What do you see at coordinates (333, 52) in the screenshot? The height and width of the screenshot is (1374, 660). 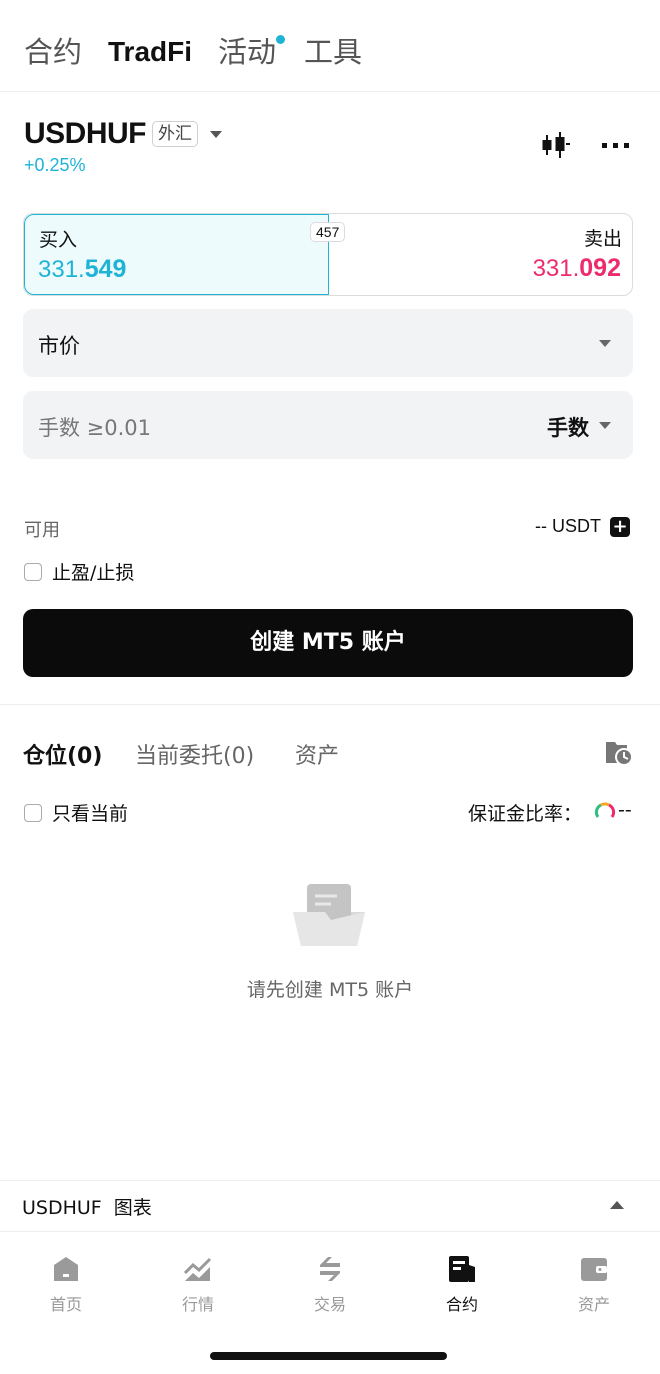 I see `tab-tools: 工具` at bounding box center [333, 52].